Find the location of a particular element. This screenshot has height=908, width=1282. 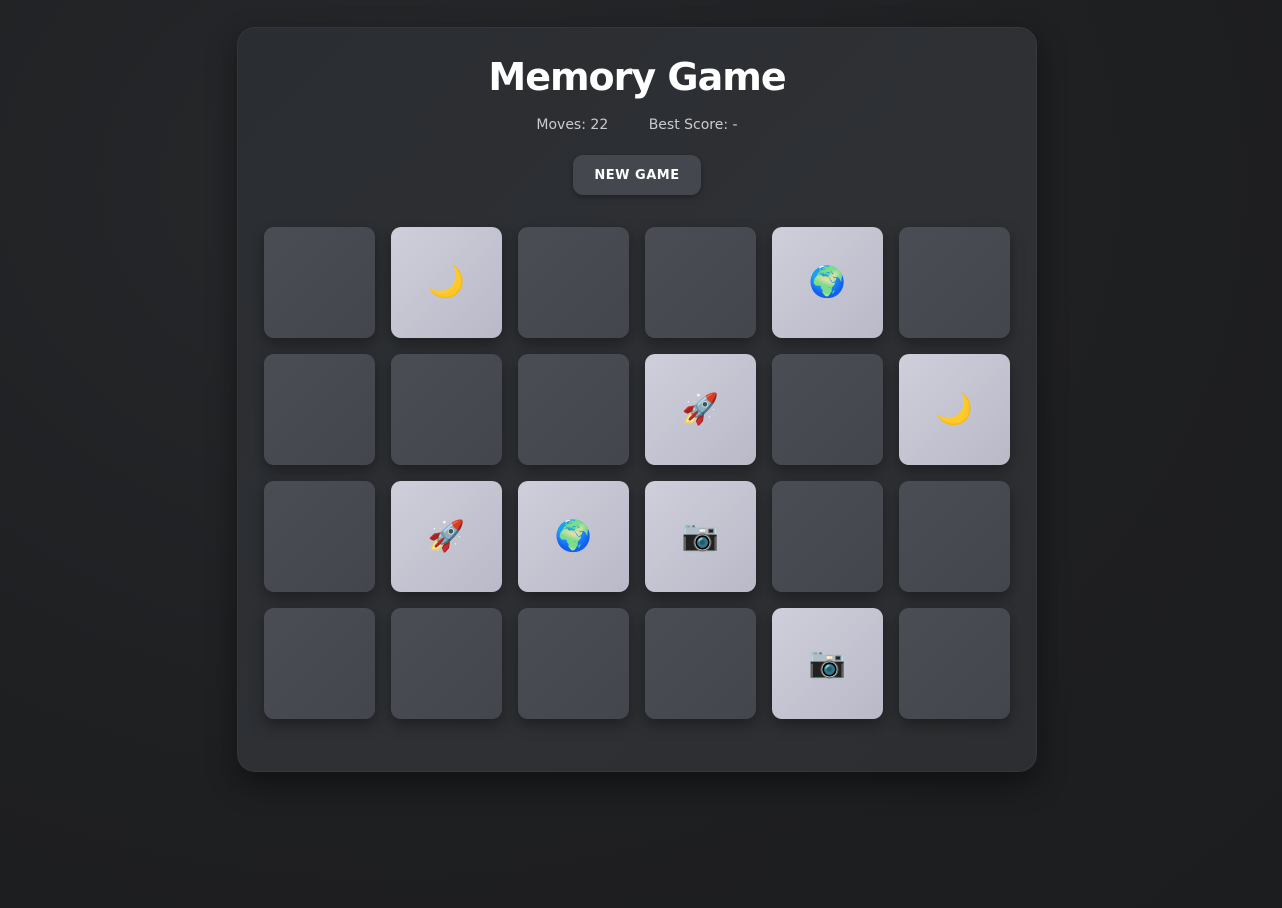

best-score-stat: Best Score: - is located at coordinates (693, 125).